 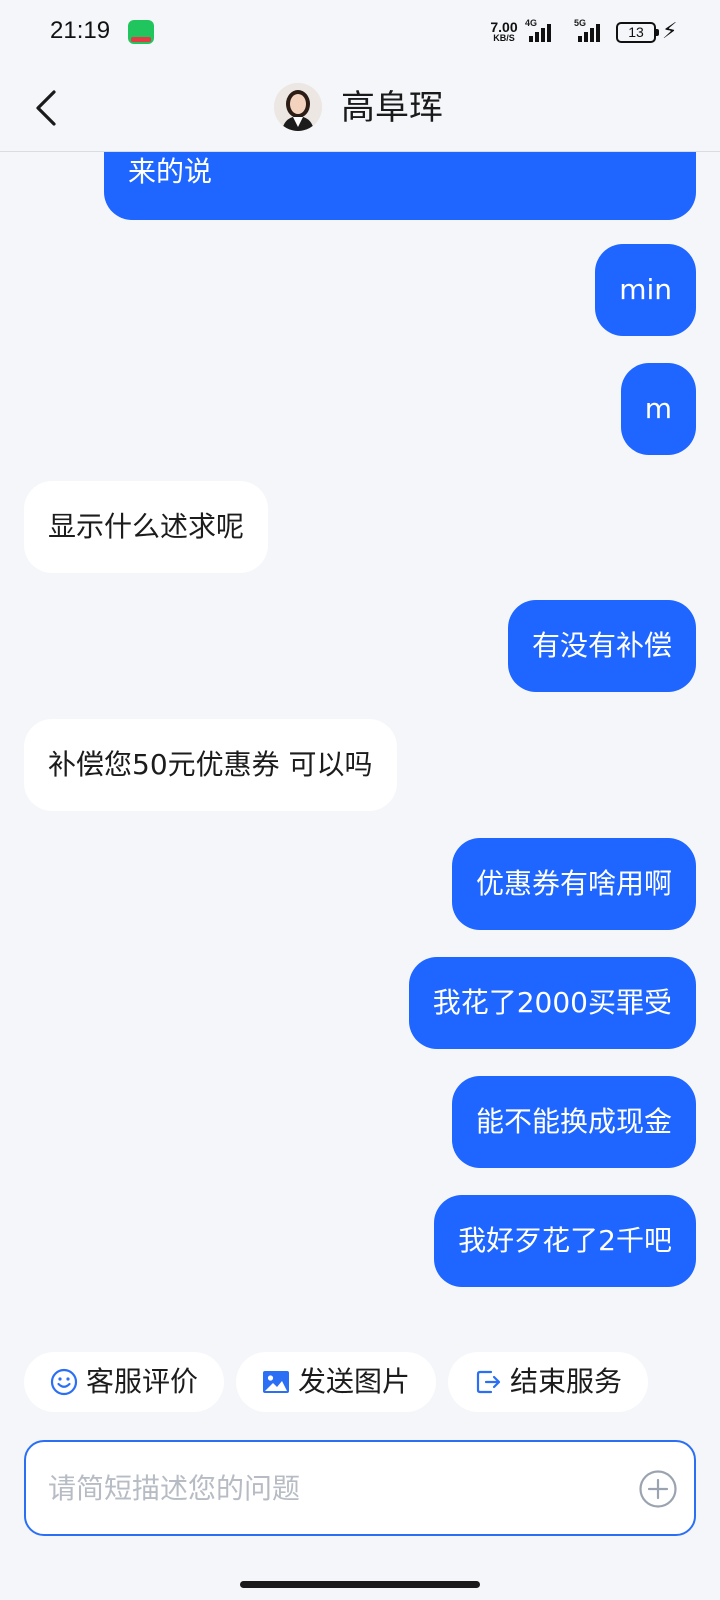 What do you see at coordinates (276, 1382) in the screenshot?
I see `image-icon` at bounding box center [276, 1382].